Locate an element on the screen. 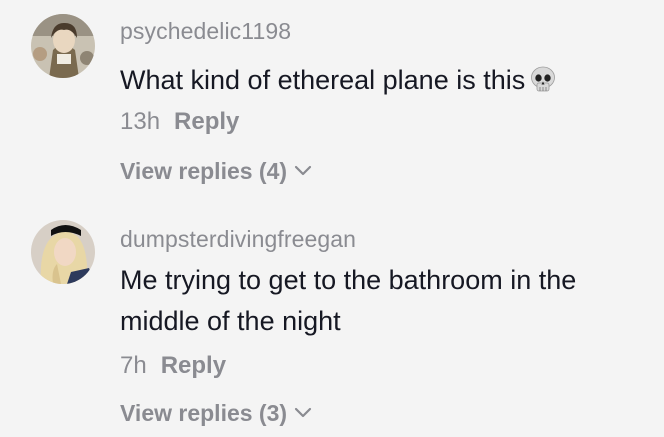 Image resolution: width=664 pixels, height=437 pixels. comment-username: psychedelic1198 is located at coordinates (205, 31).